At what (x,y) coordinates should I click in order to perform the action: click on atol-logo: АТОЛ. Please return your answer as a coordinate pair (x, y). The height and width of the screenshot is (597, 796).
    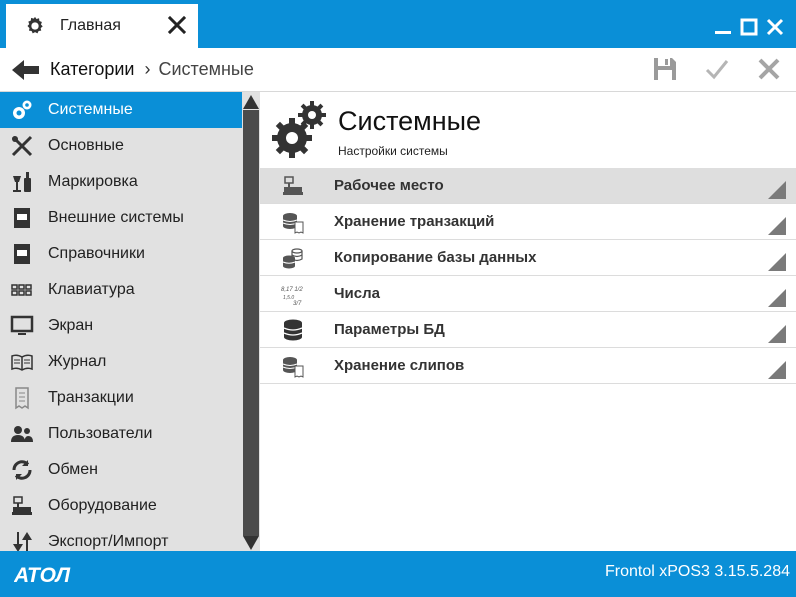
    Looking at the image, I should click on (42, 574).